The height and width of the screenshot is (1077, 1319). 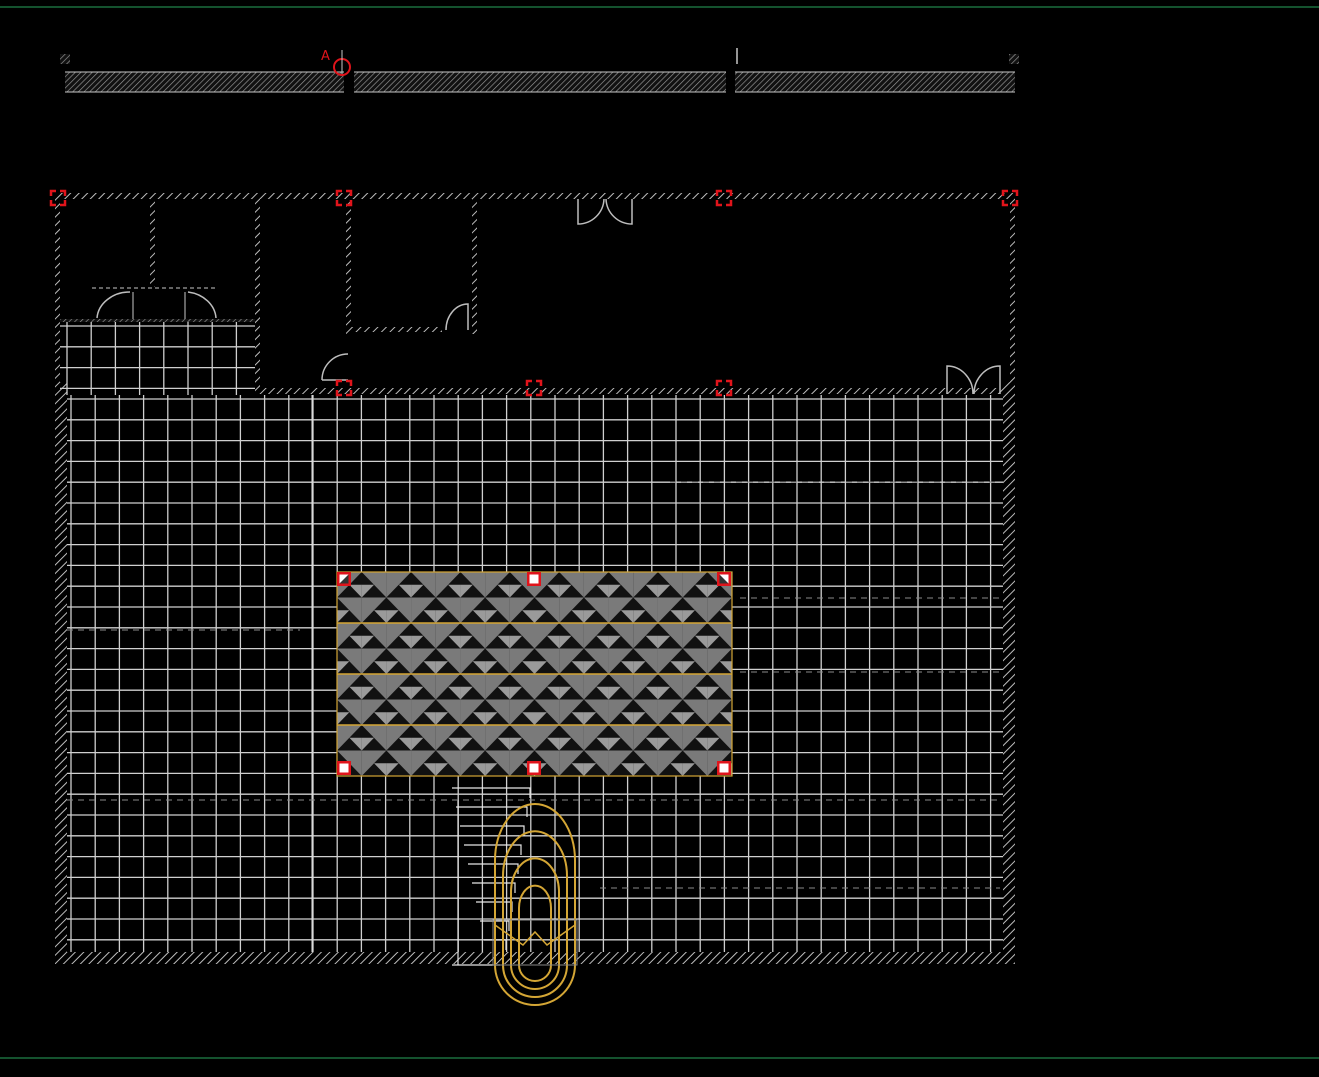 What do you see at coordinates (157, 358) in the screenshot?
I see `floor-tile-grid-secondary` at bounding box center [157, 358].